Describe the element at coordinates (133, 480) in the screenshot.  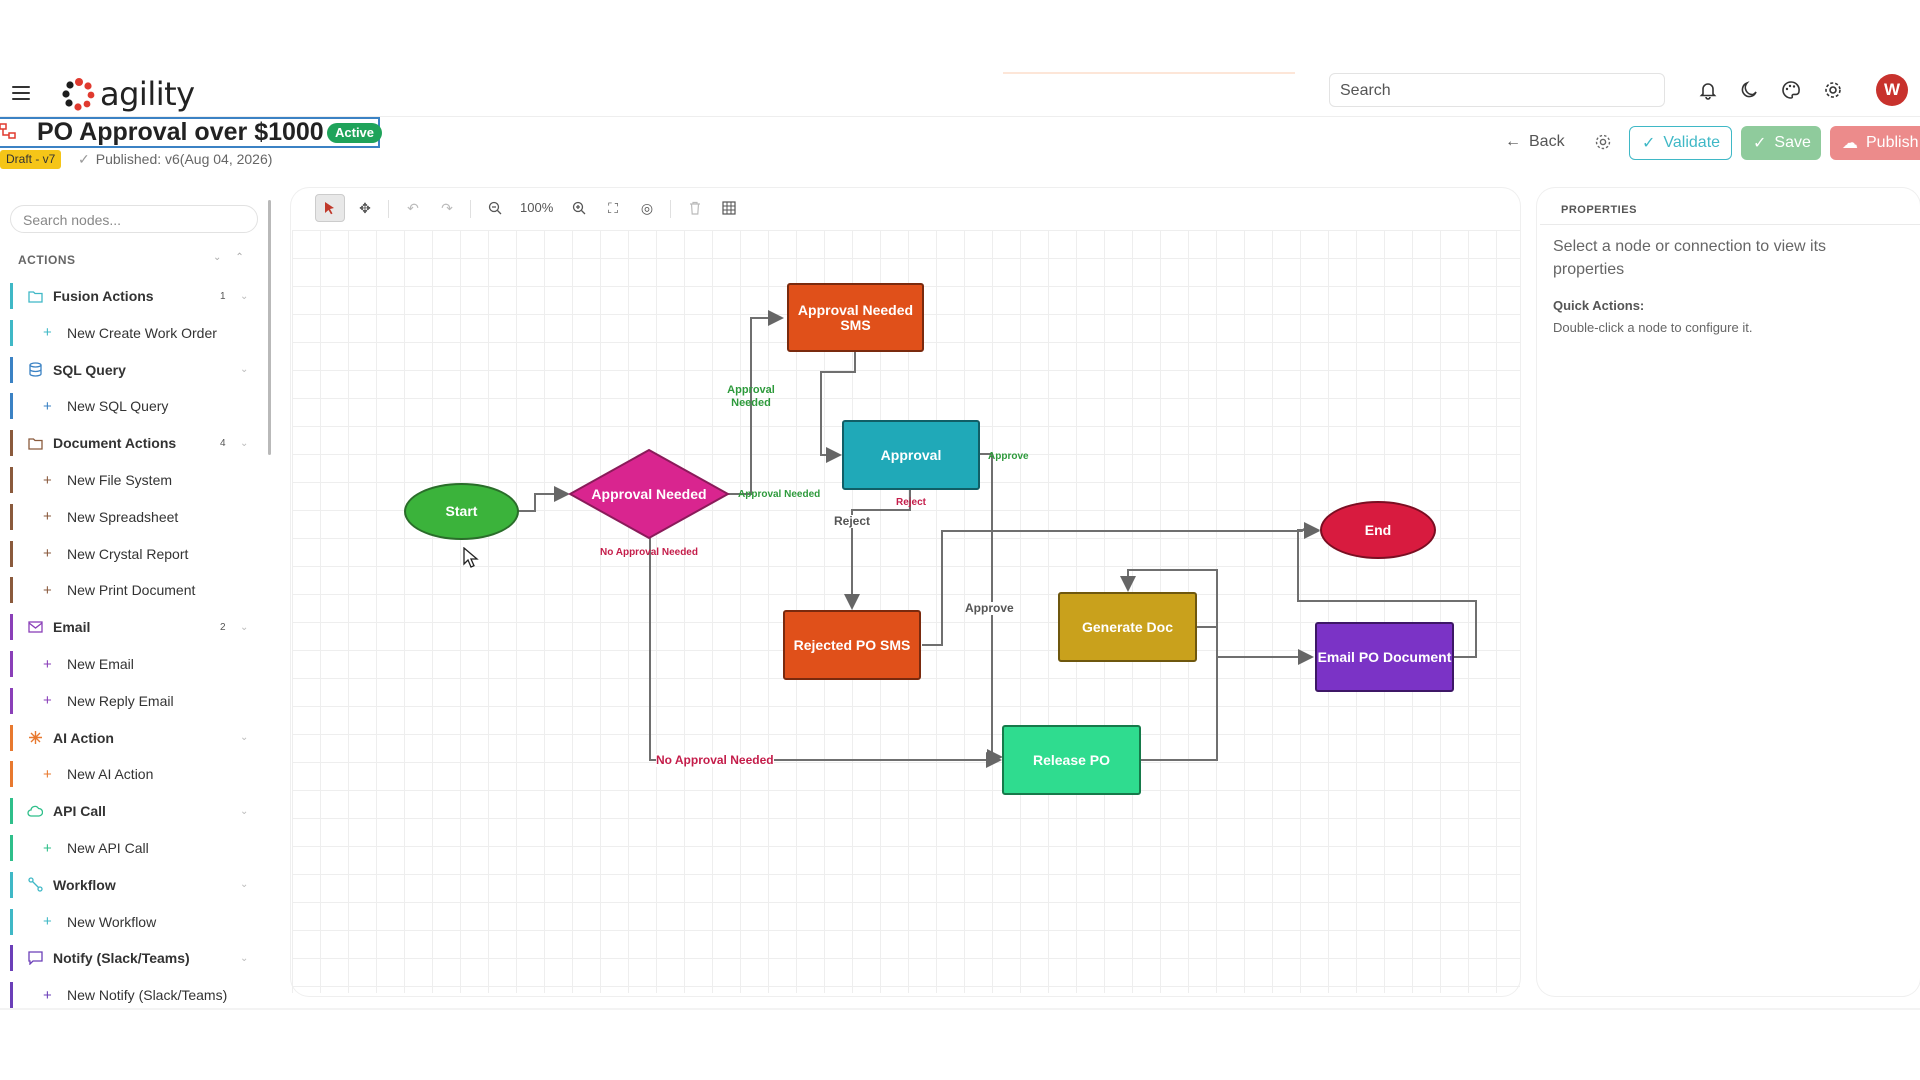
I see `sidebar-node-item: + New File System` at that location.